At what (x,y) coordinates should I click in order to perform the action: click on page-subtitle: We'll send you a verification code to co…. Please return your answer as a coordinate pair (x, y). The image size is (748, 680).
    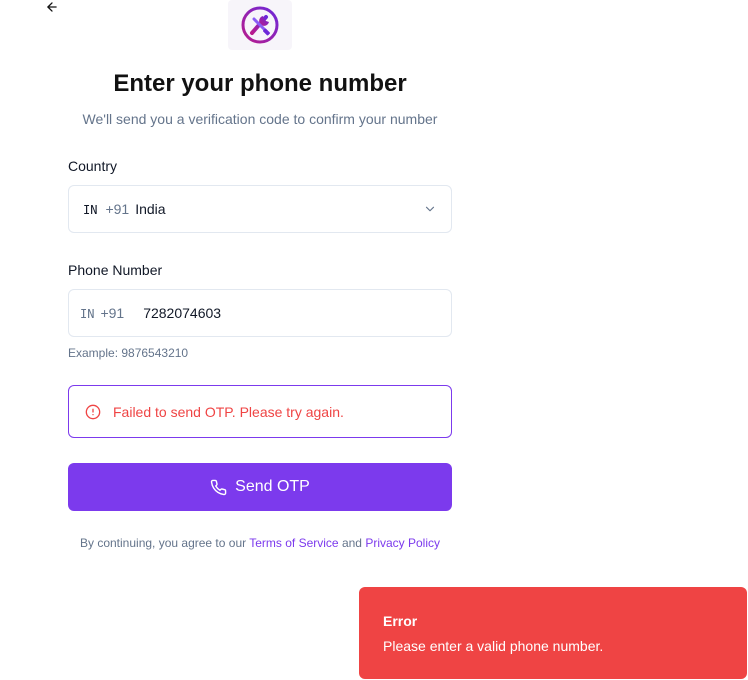
    Looking at the image, I should click on (260, 119).